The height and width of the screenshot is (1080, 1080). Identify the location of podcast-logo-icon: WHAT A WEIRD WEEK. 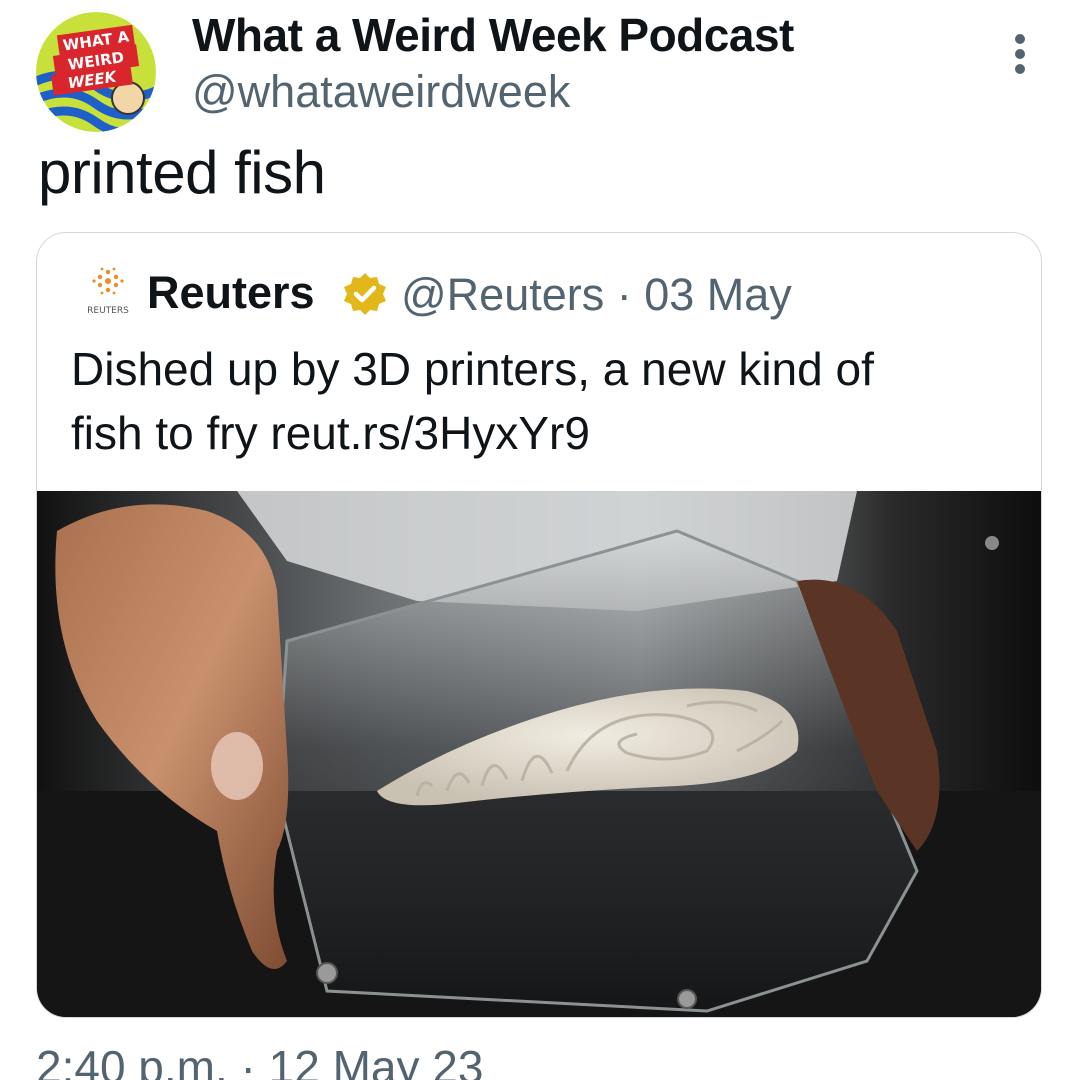
(96, 72).